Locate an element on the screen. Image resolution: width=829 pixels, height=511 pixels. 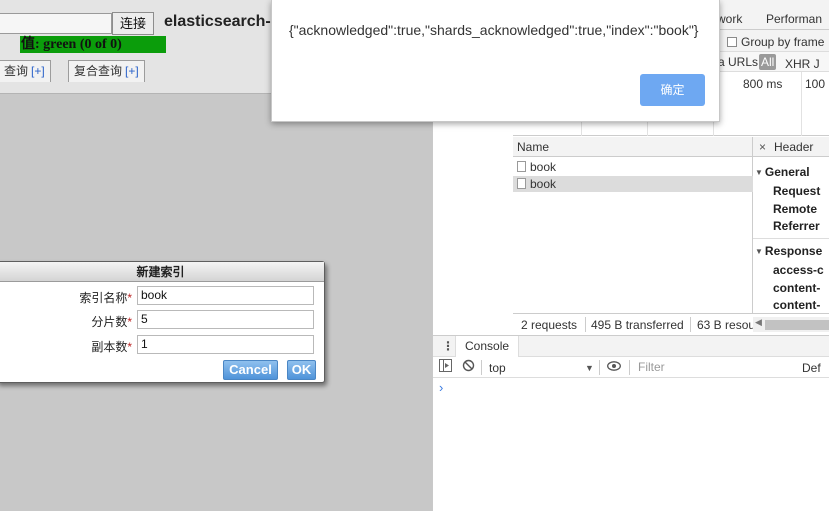
filter-all-chip: All is located at coordinates (768, 62).